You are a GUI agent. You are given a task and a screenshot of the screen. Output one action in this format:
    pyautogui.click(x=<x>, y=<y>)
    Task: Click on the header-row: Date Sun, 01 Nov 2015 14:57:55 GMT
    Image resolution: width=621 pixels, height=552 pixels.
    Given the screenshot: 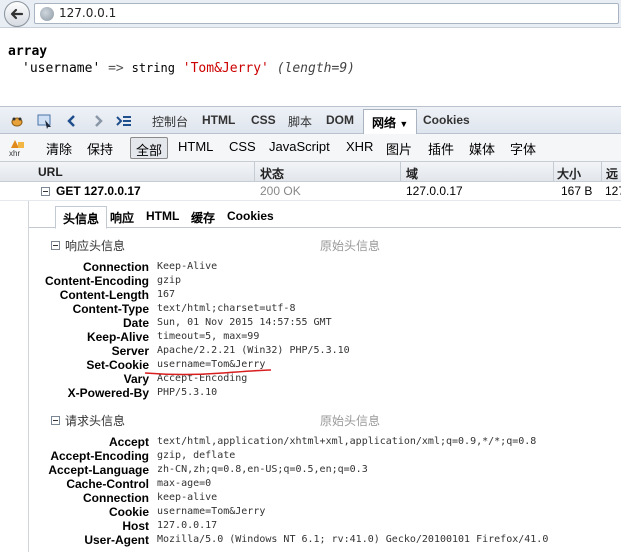 What is the action you would take?
    pyautogui.click(x=325, y=323)
    